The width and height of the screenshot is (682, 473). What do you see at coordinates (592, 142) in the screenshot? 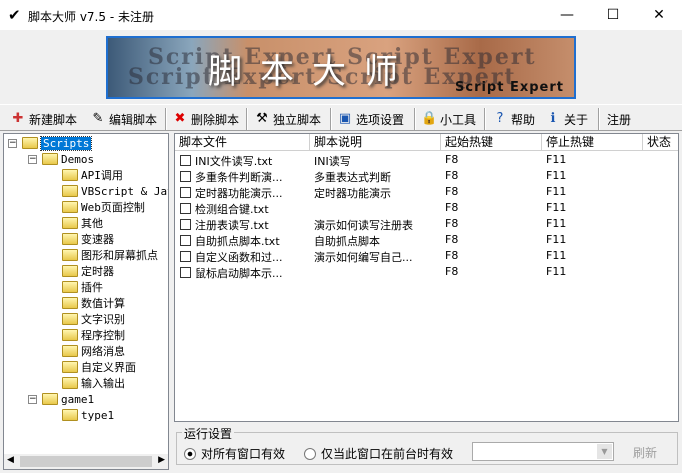
I see `column-header-stop-hotkey: 停止热键` at bounding box center [592, 142].